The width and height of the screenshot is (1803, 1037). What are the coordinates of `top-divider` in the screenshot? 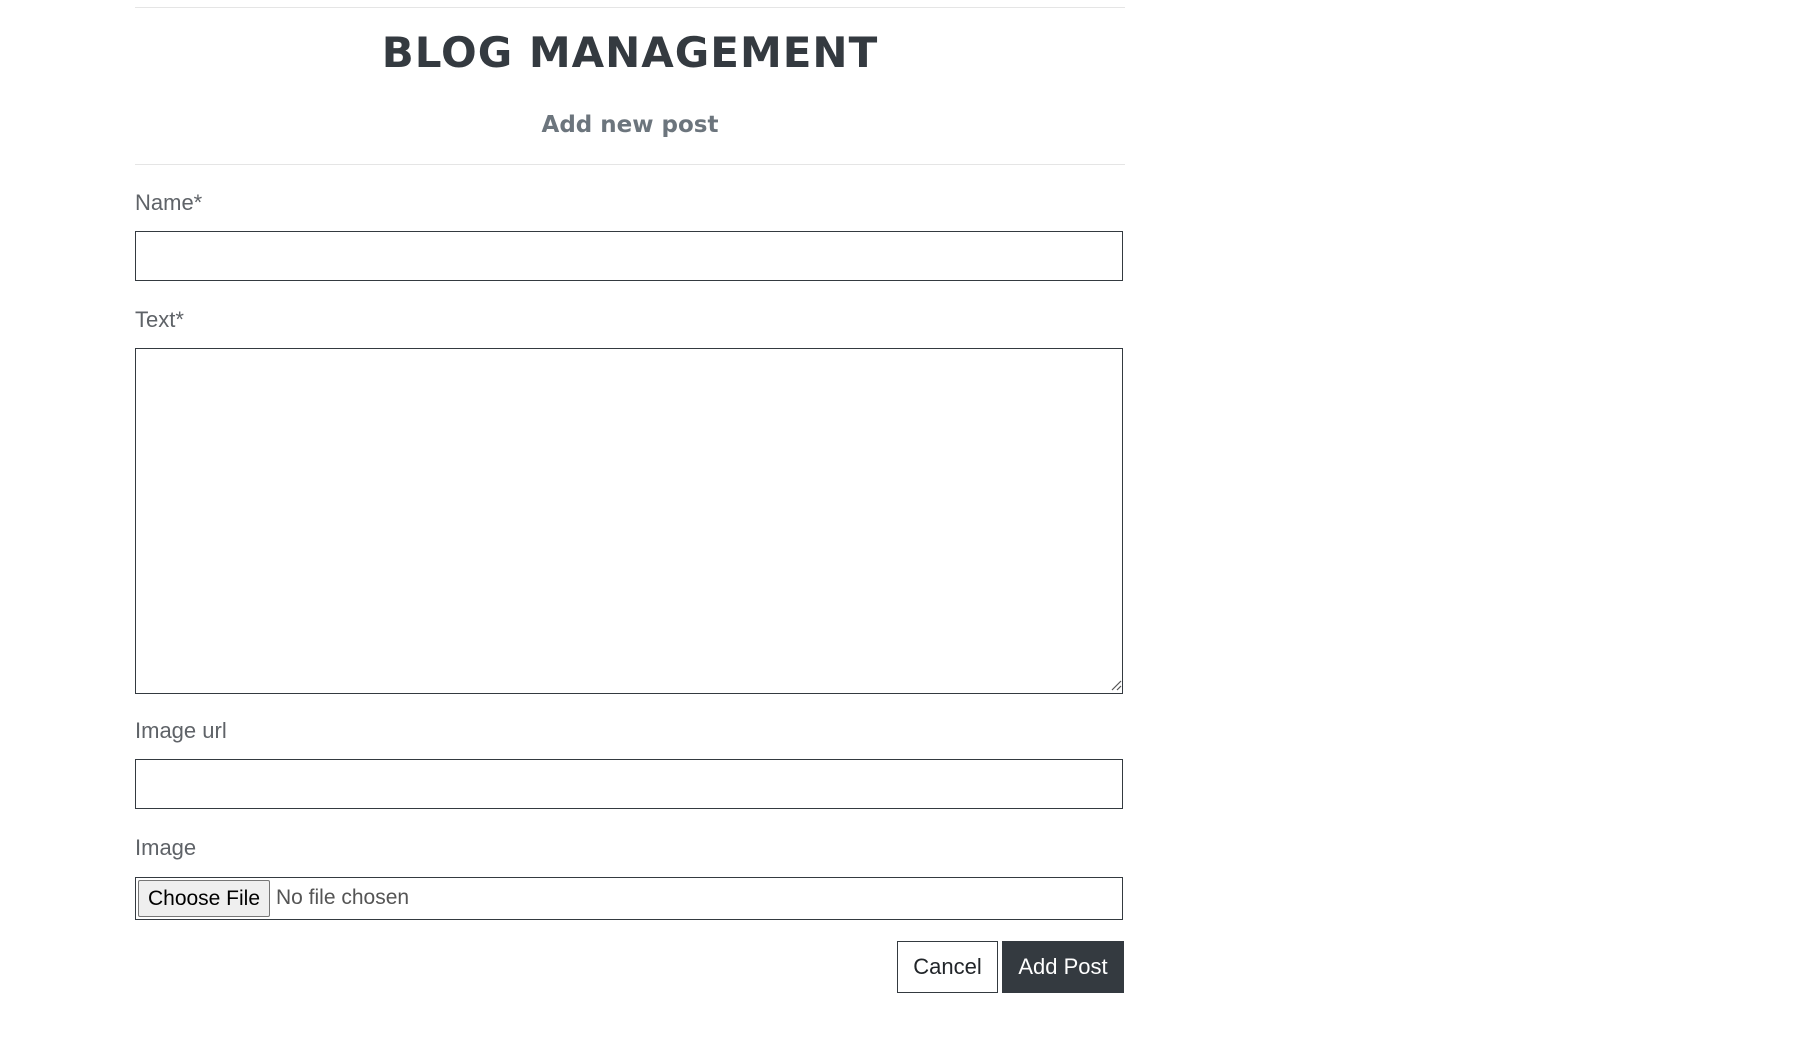 It's located at (630, 7).